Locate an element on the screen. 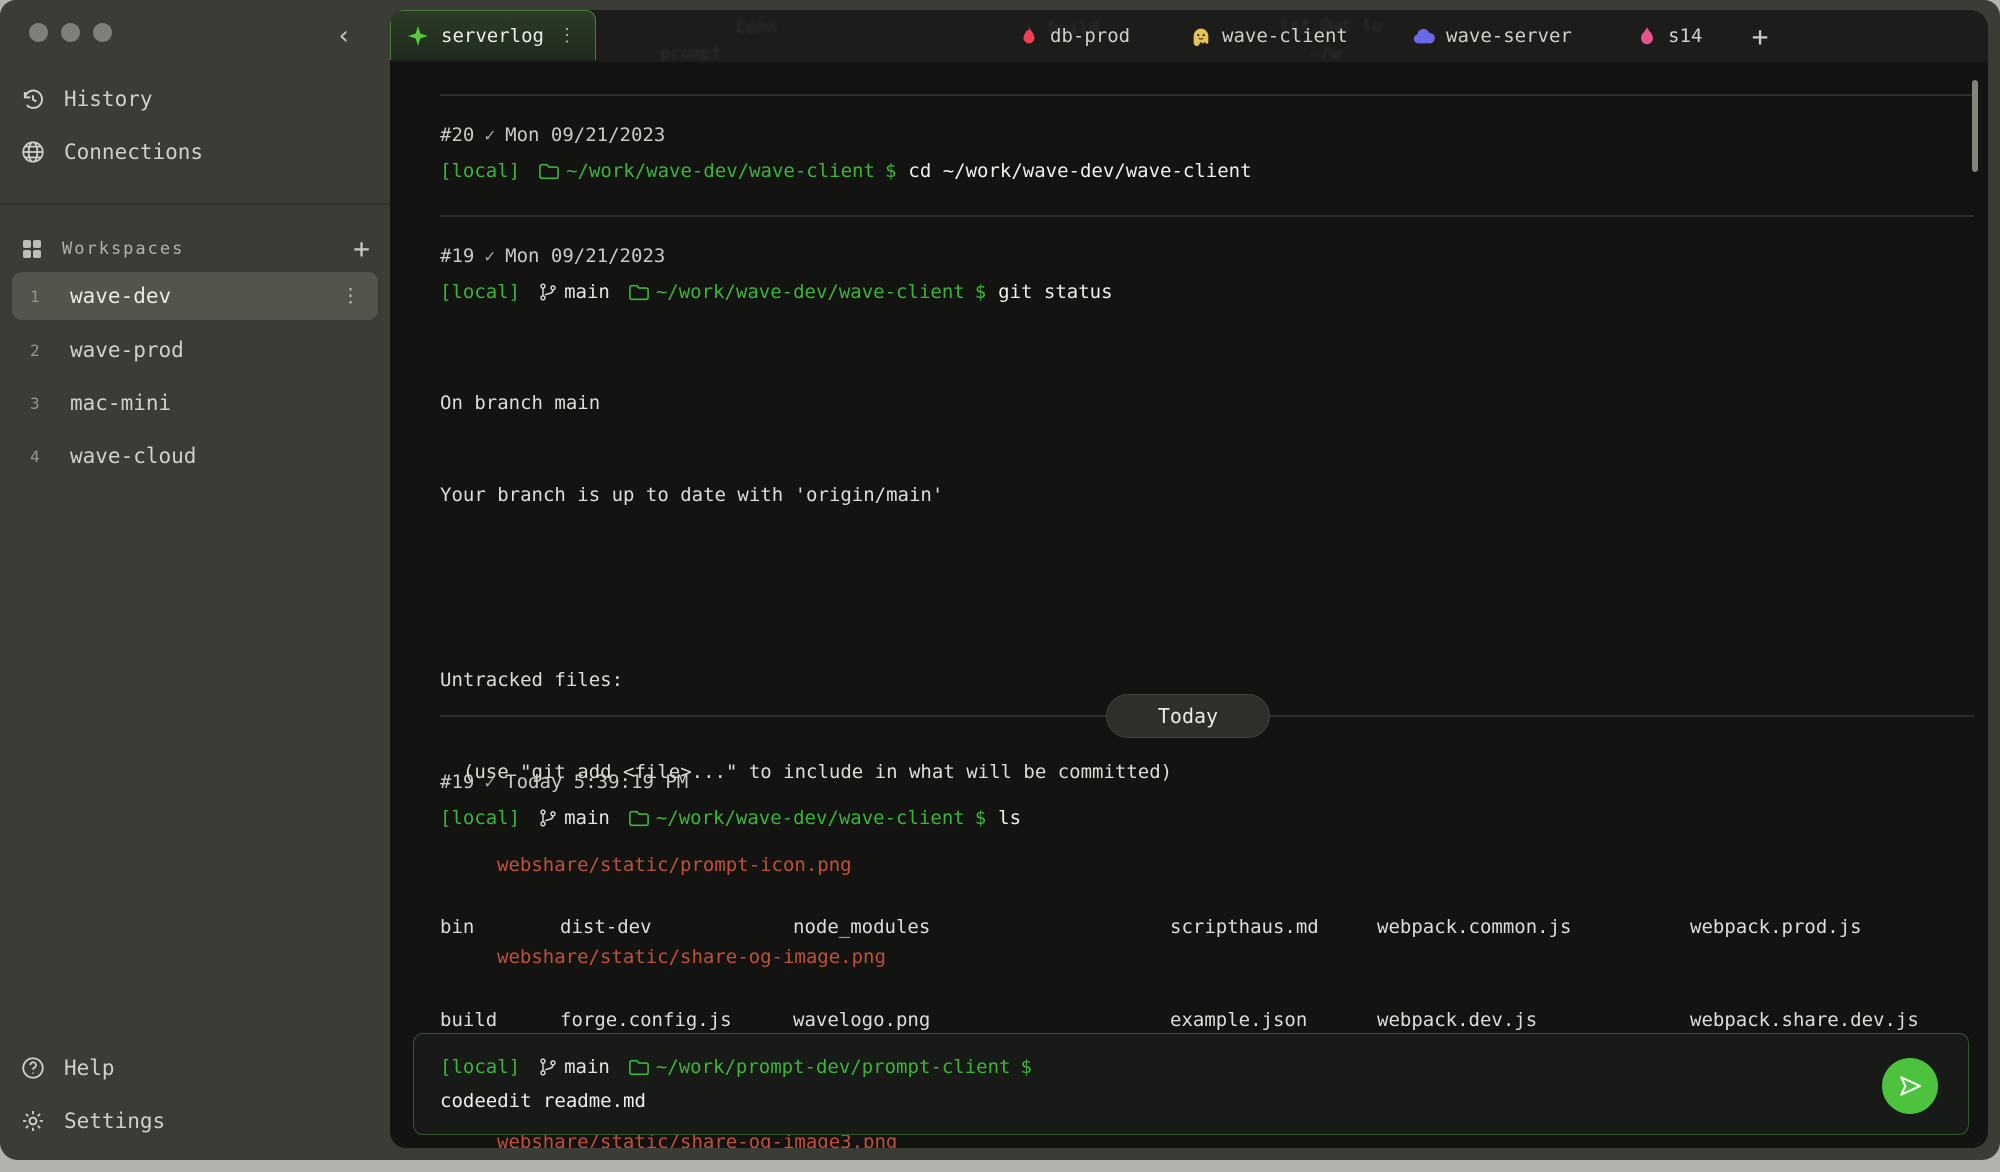 Image resolution: width=2000 pixels, height=1172 pixels. today-label: Today is located at coordinates (1188, 716).